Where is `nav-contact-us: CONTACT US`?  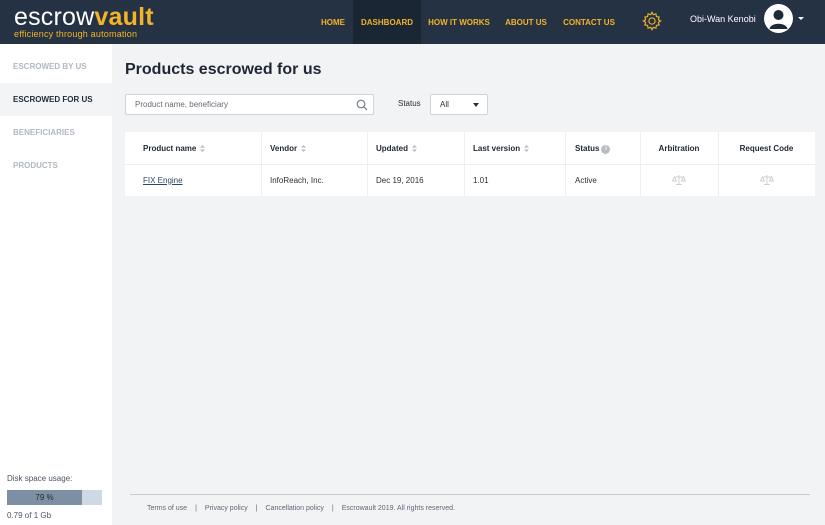 nav-contact-us: CONTACT US is located at coordinates (589, 22).